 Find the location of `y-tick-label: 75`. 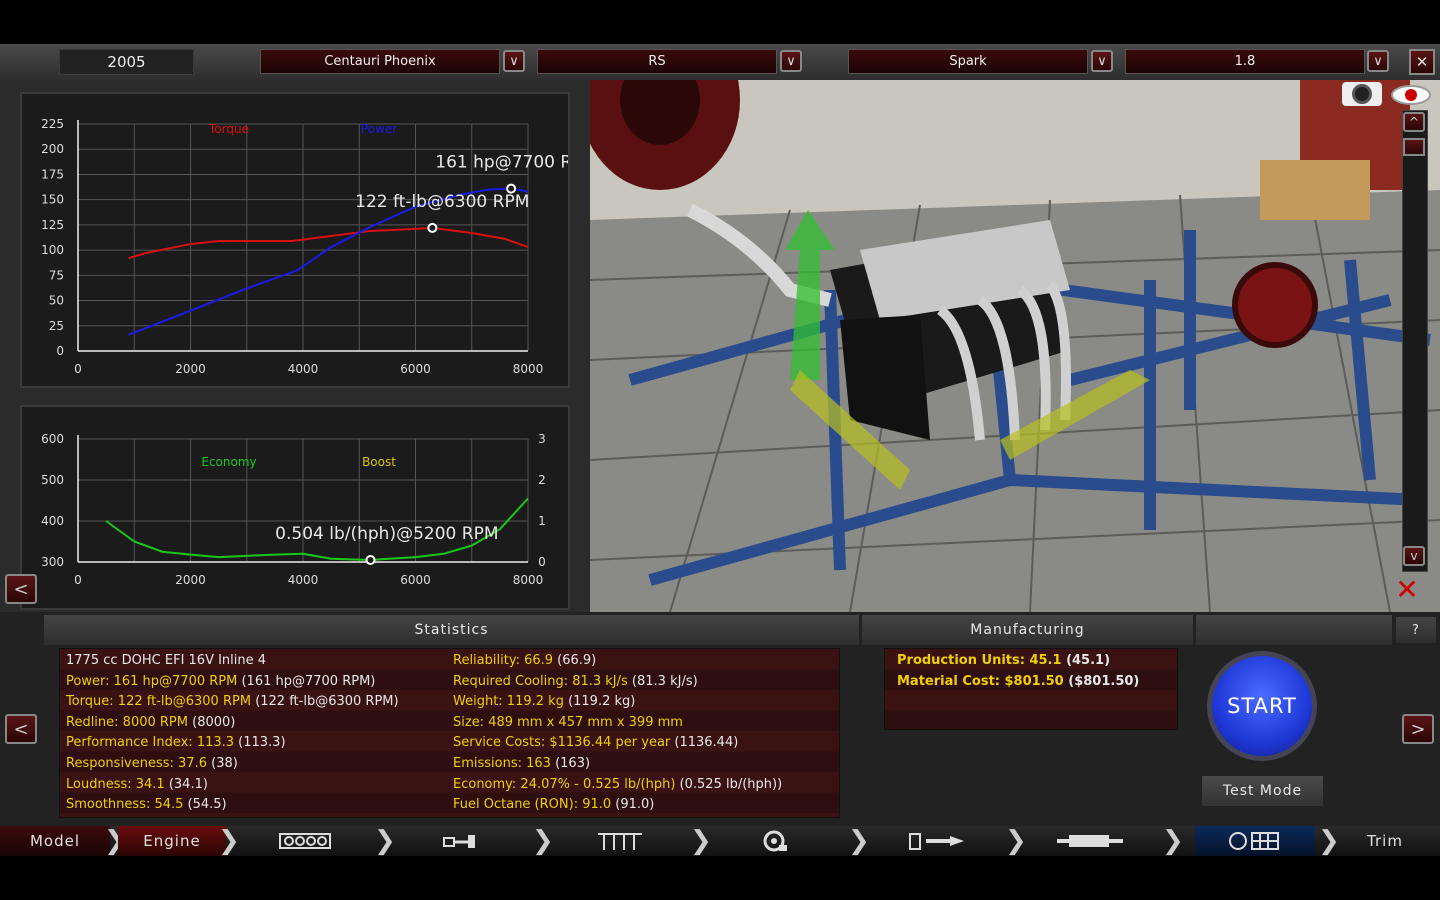

y-tick-label: 75 is located at coordinates (56, 275).